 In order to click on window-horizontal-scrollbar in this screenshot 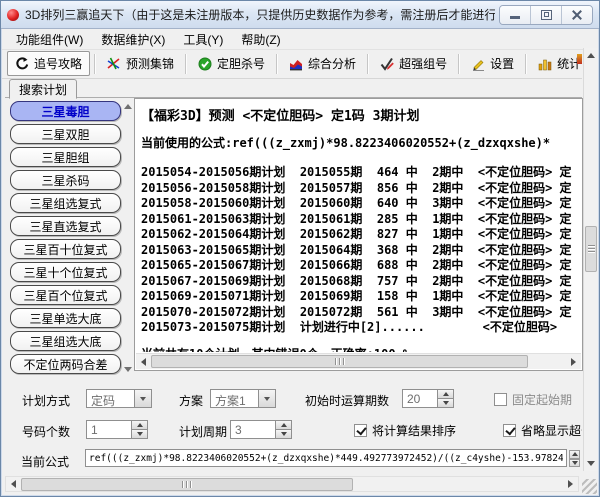, I will do `click(292, 484)`.